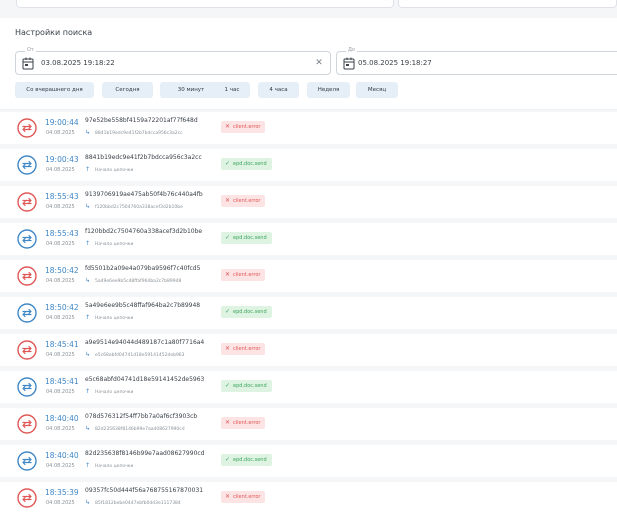  Describe the element at coordinates (134, 206) in the screenshot. I see `event-chain: ↳ f120bbd2c7504760a338acef3d2b10be` at that location.